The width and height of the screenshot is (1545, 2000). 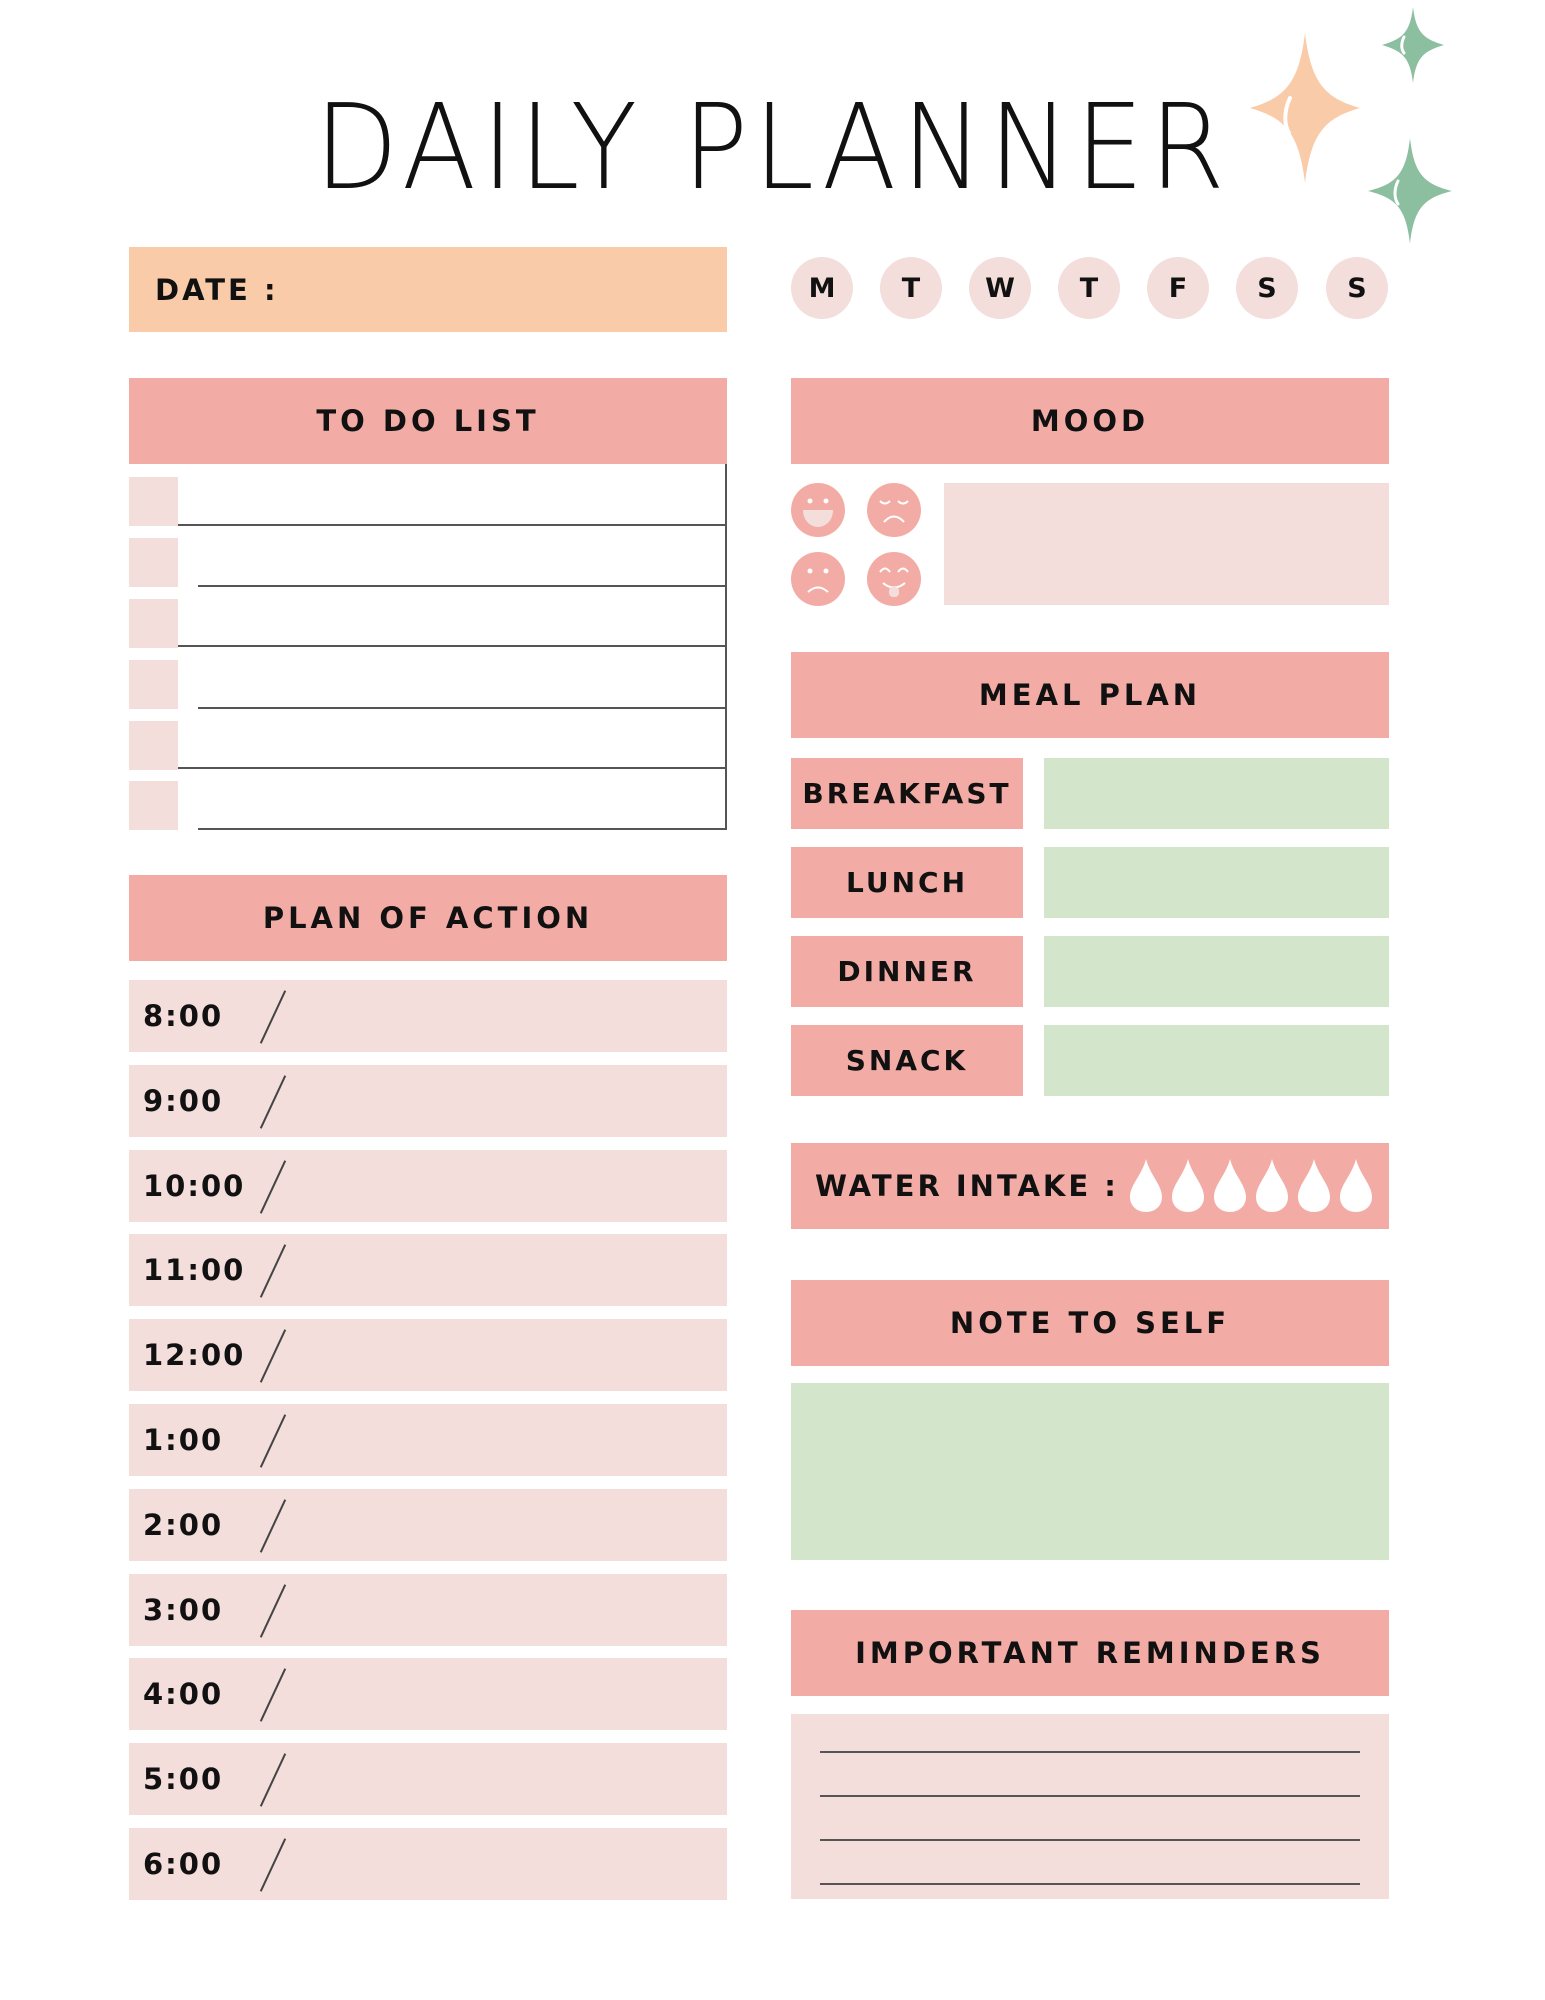 I want to click on date-field: DATE :, so click(x=428, y=289).